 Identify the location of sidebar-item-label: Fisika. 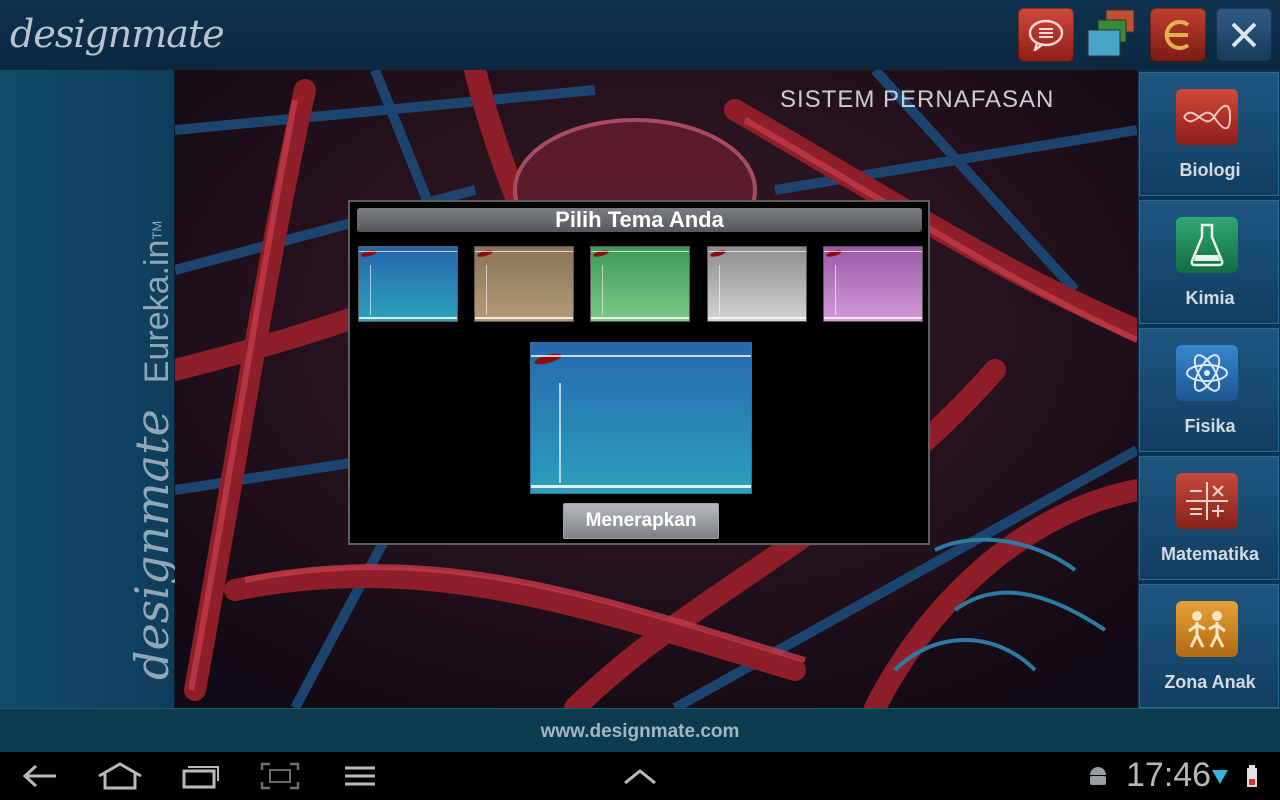
(1210, 426).